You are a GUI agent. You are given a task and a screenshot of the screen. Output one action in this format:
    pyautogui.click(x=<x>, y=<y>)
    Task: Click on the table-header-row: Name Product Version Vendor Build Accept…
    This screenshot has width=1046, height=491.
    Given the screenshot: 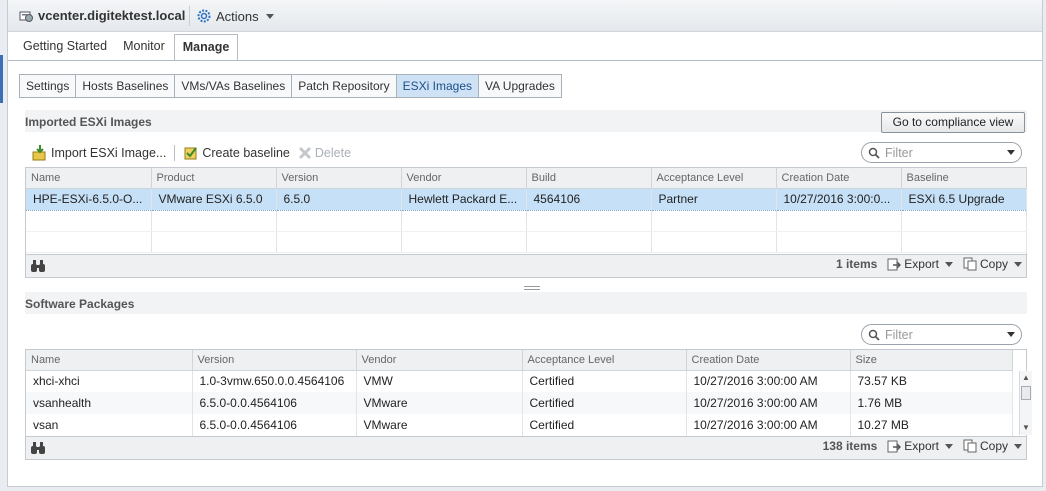 What is the action you would take?
    pyautogui.click(x=526, y=178)
    